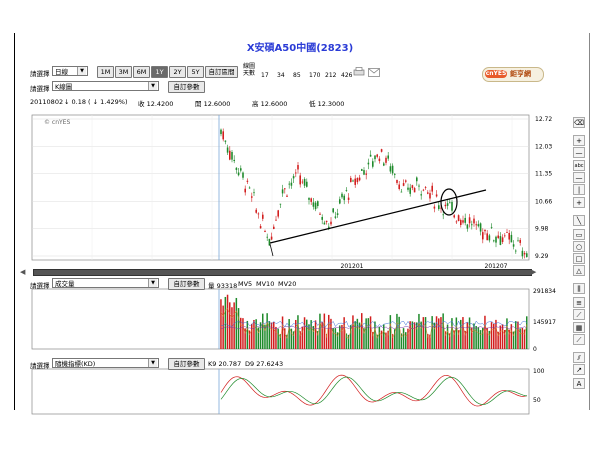  Describe the element at coordinates (579, 302) in the screenshot. I see `fib-icon: ≡` at that location.